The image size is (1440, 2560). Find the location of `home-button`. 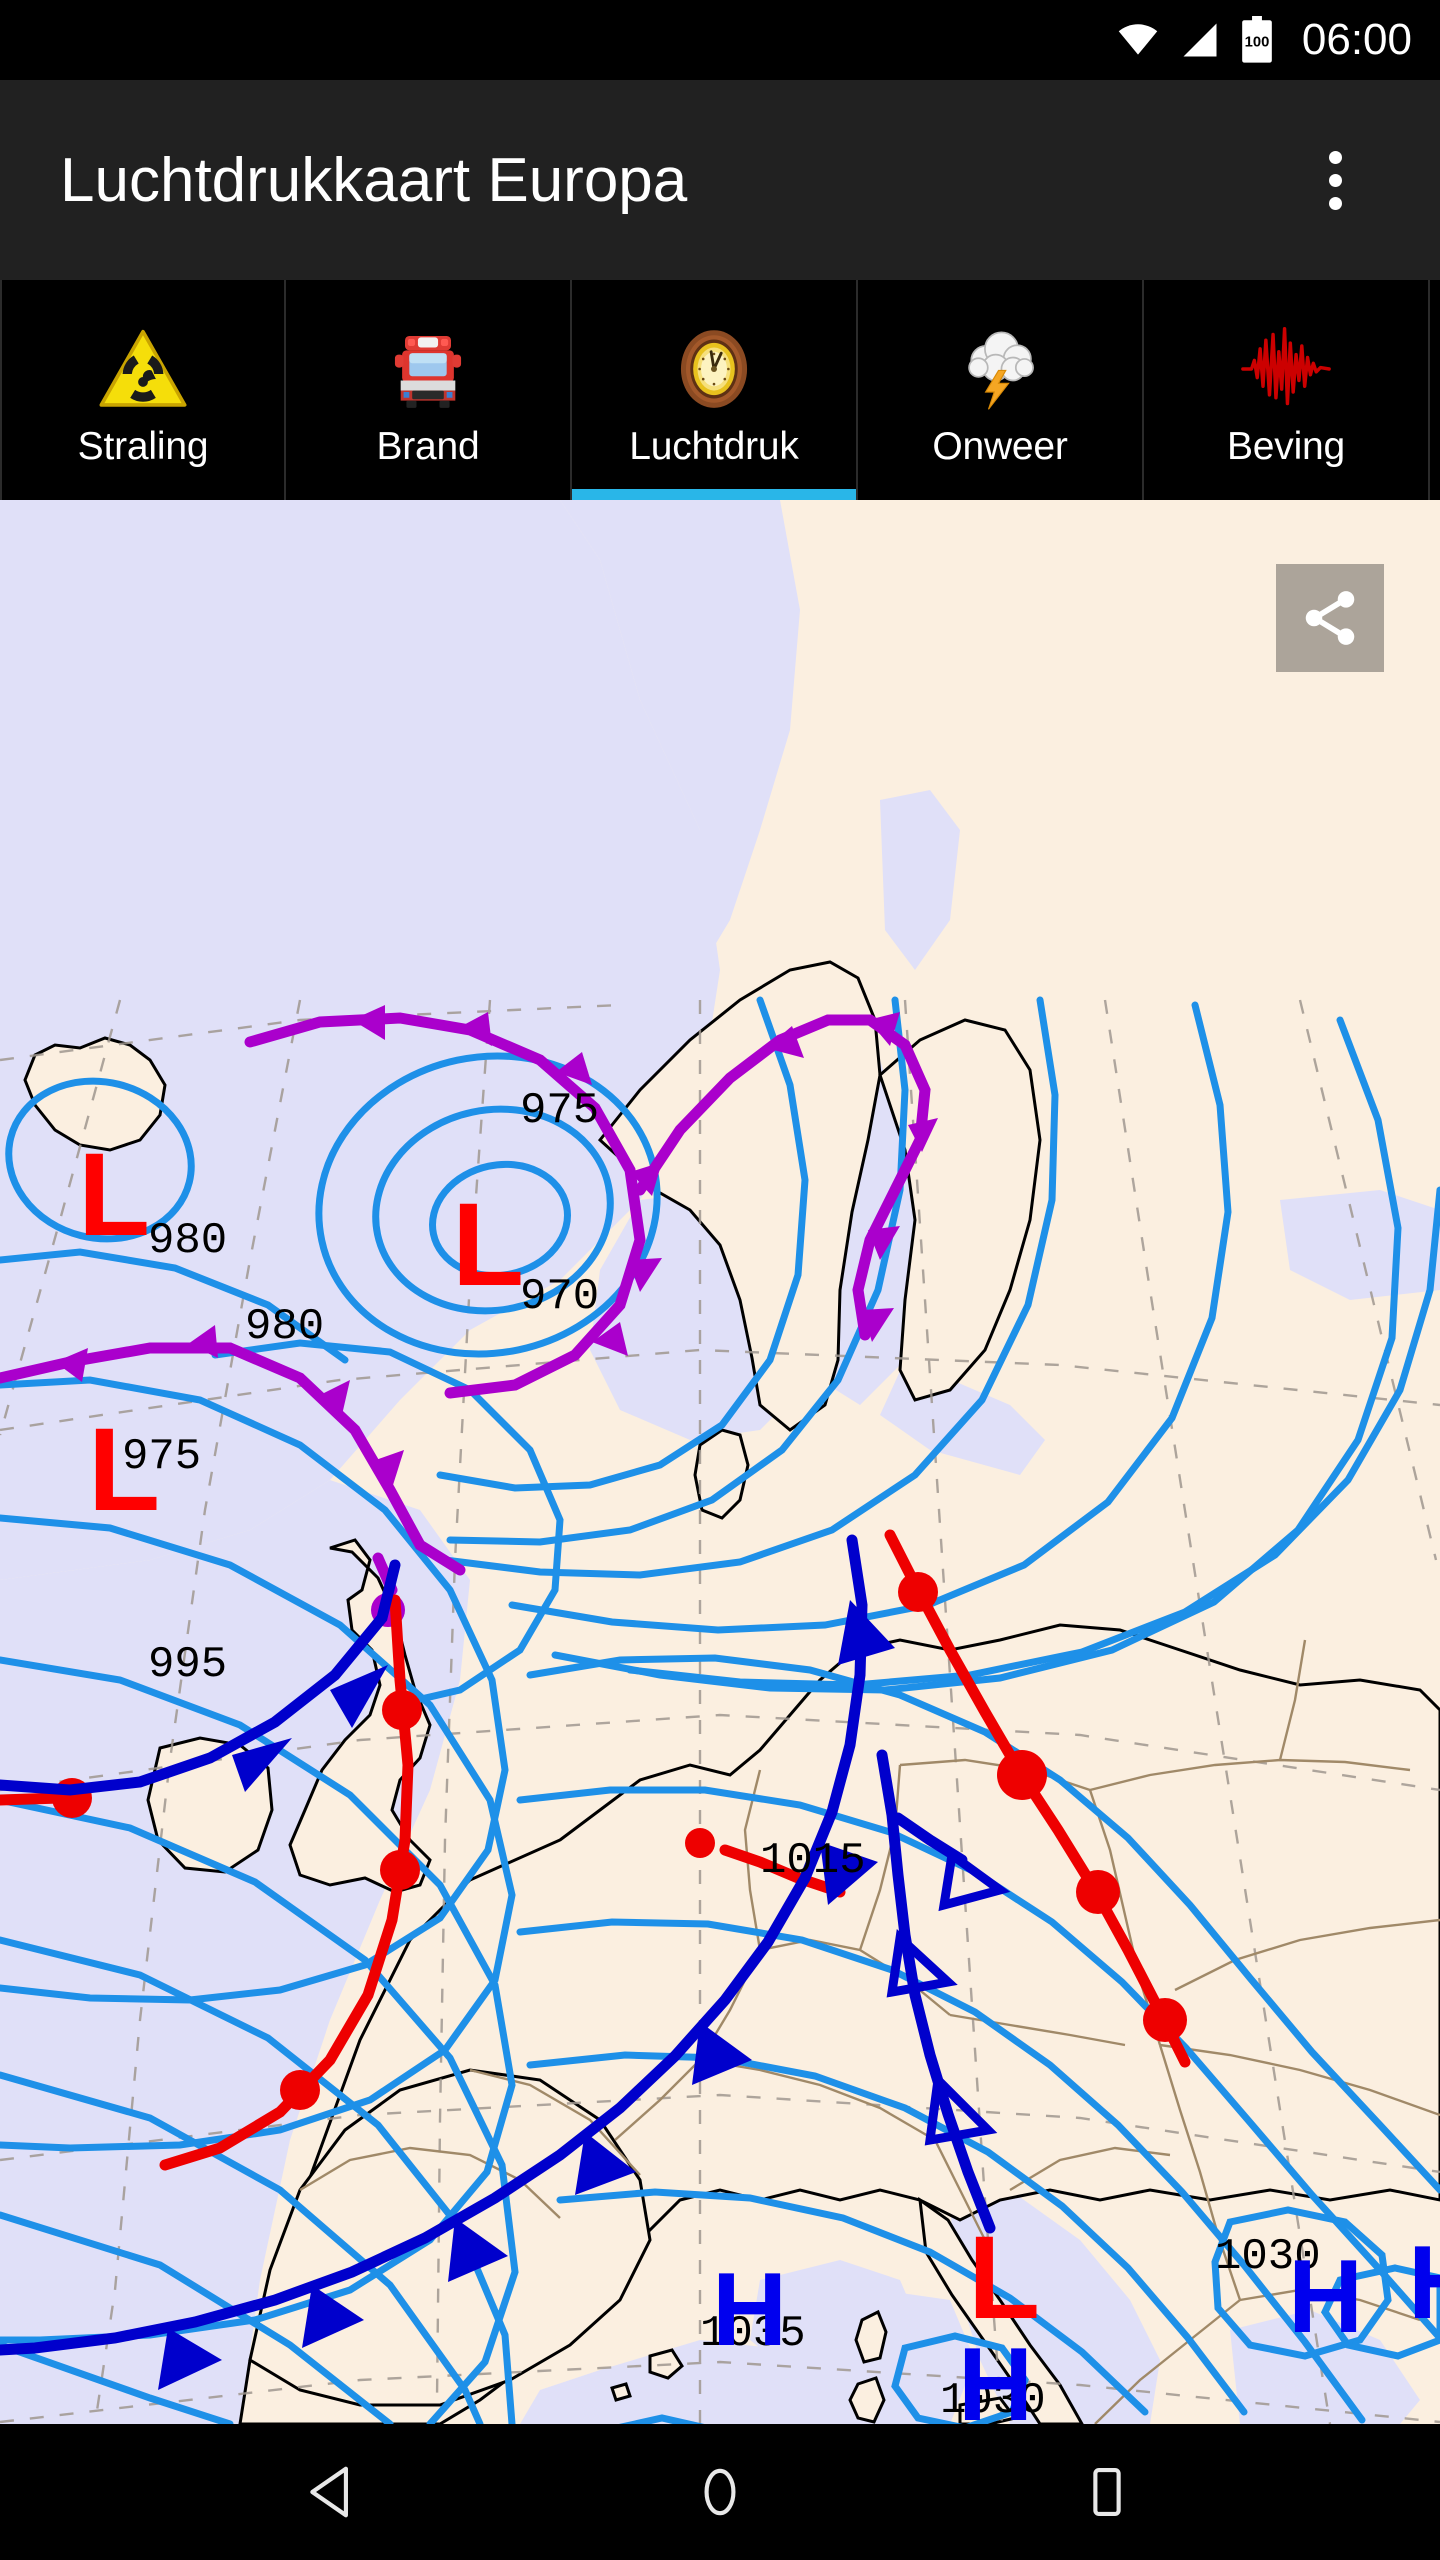

home-button is located at coordinates (720, 2492).